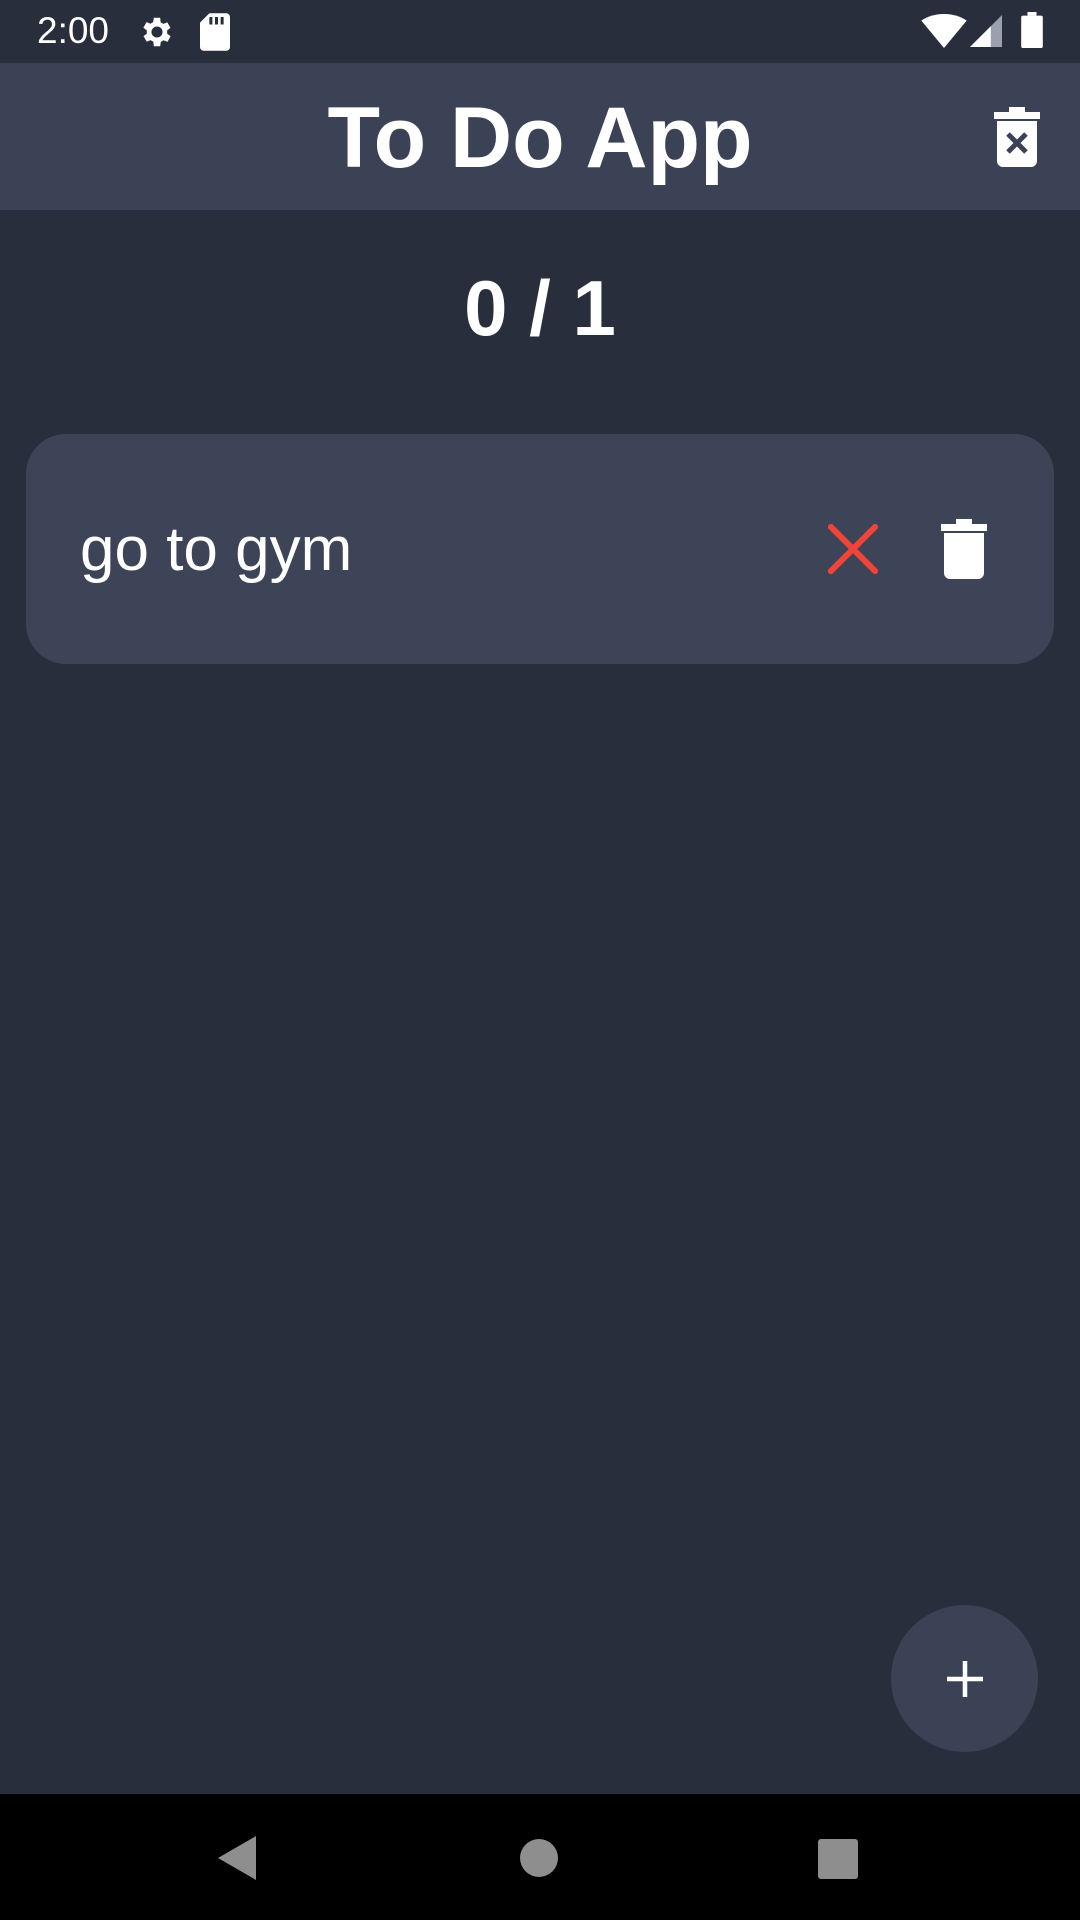 The image size is (1080, 1920). I want to click on cell-signal-icon, so click(986, 31).